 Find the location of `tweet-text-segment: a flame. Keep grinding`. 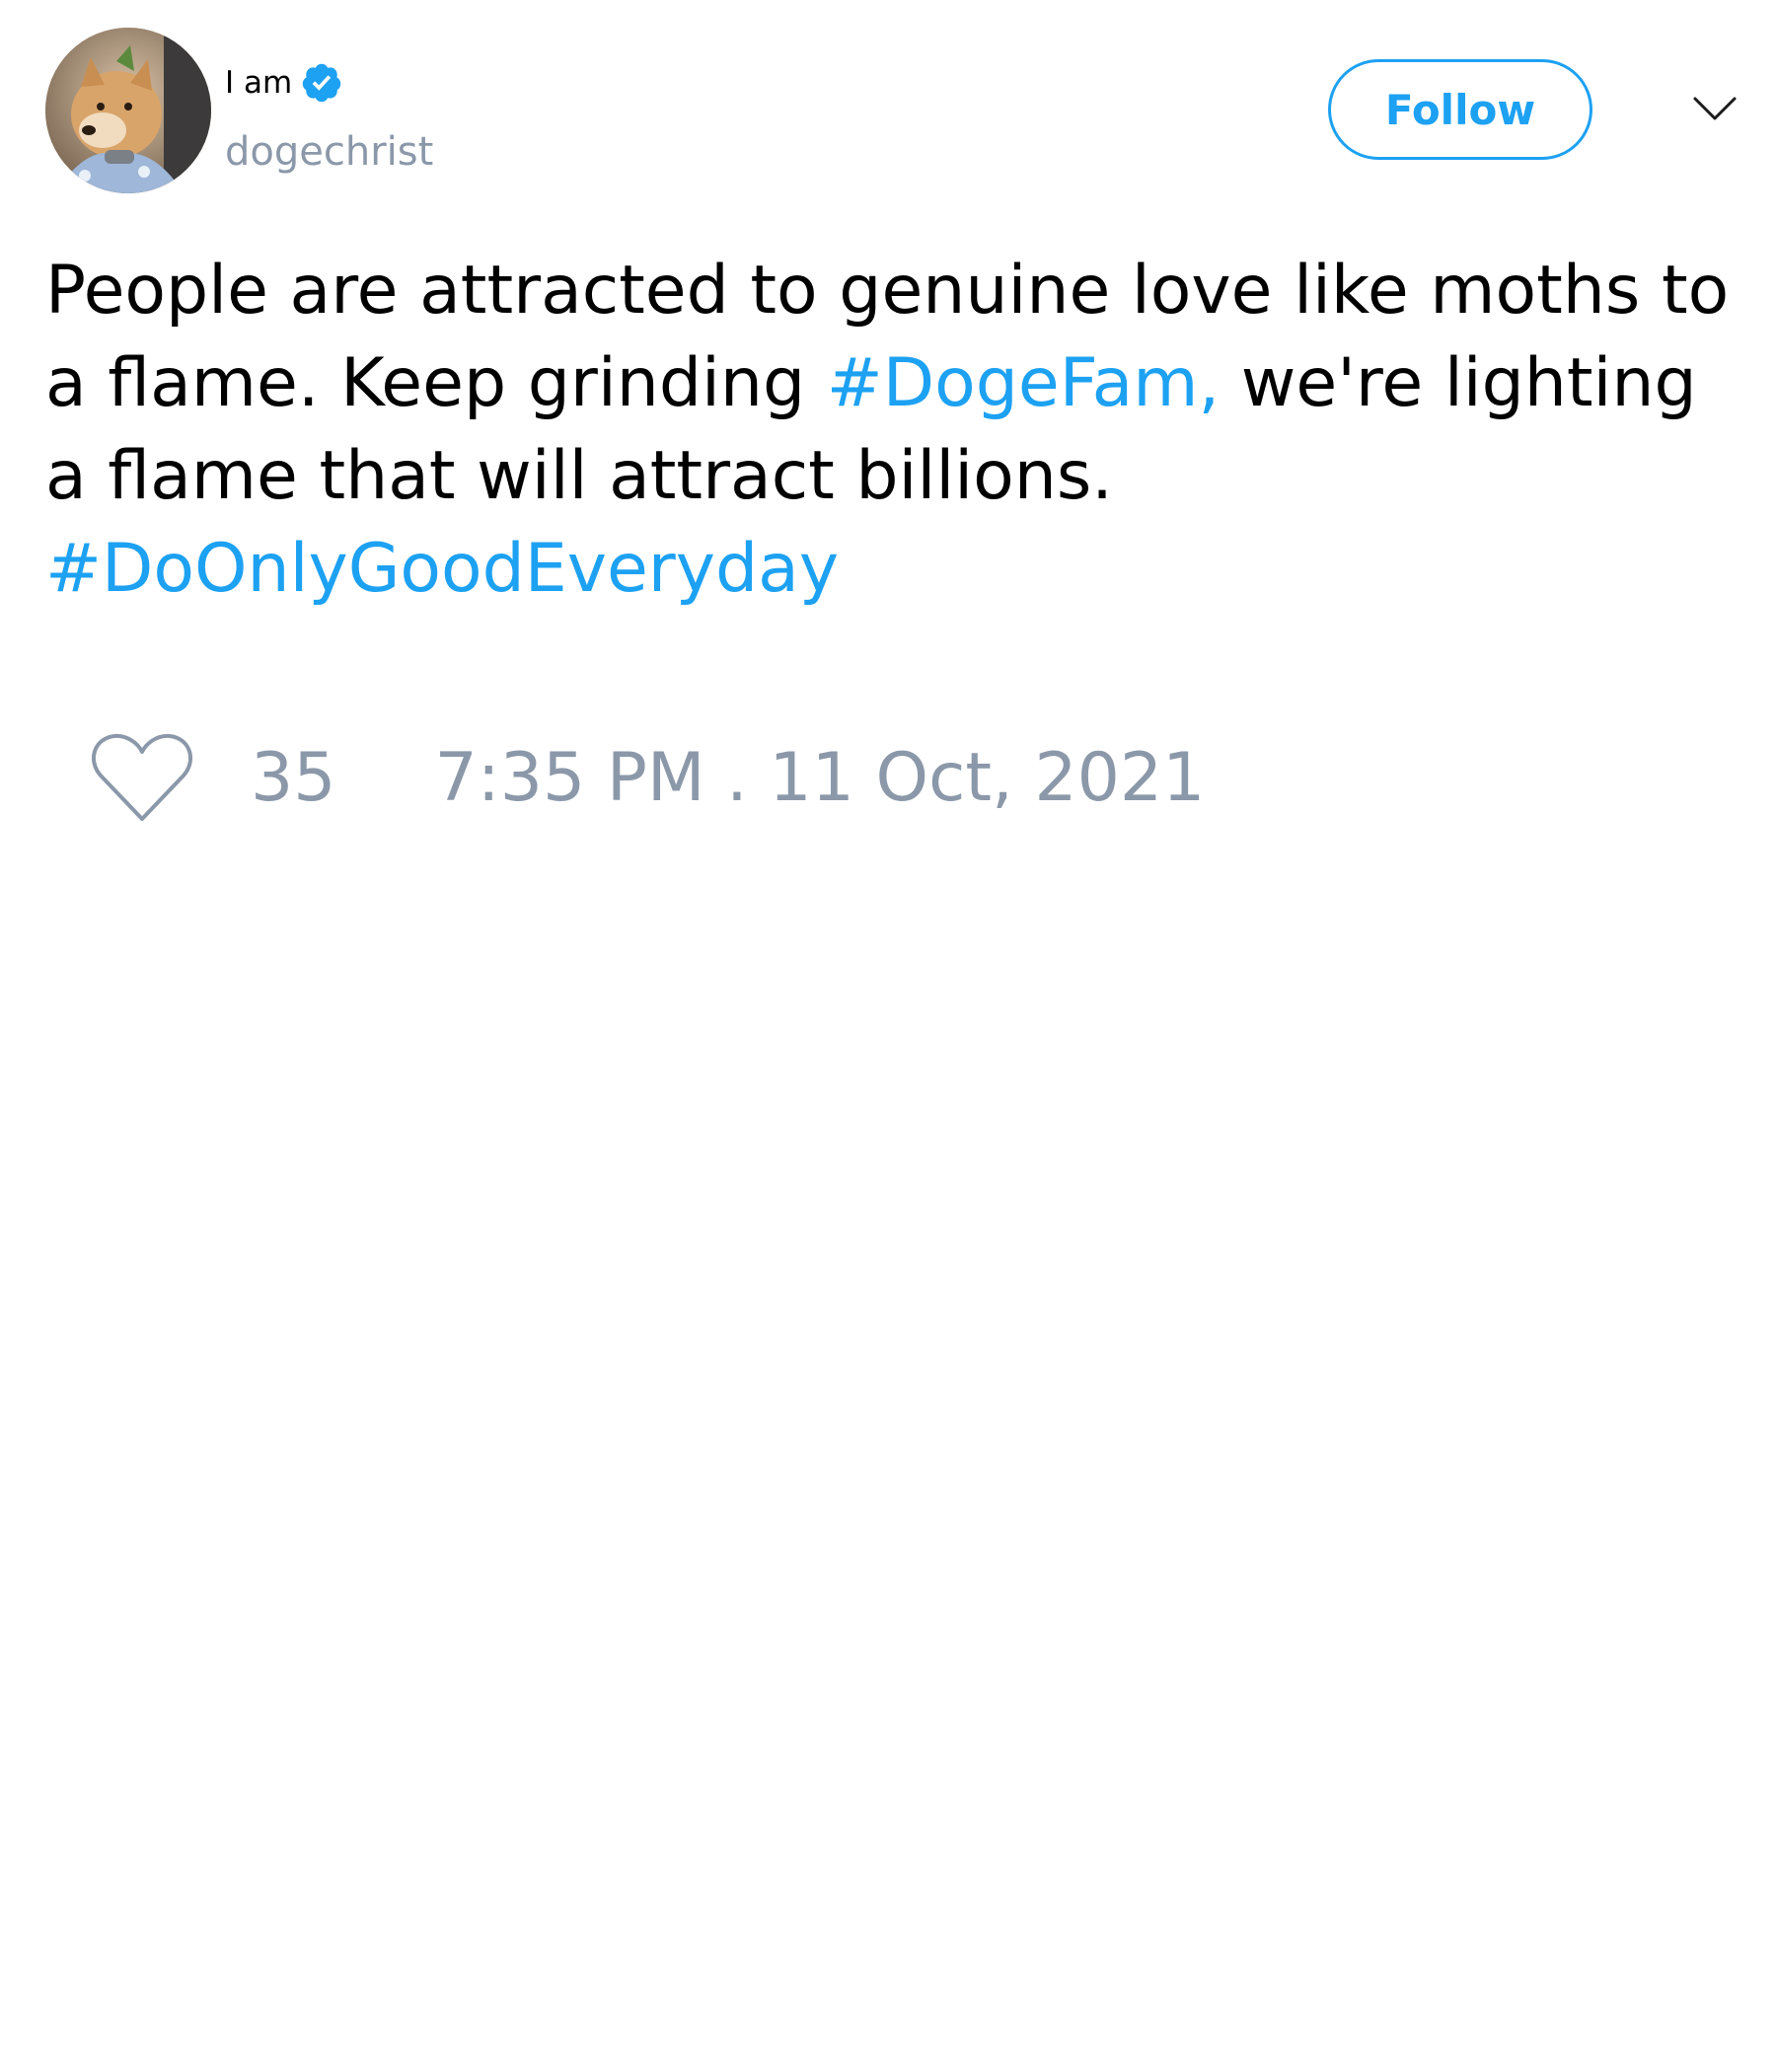

tweet-text-segment: a flame. Keep grinding is located at coordinates (436, 383).